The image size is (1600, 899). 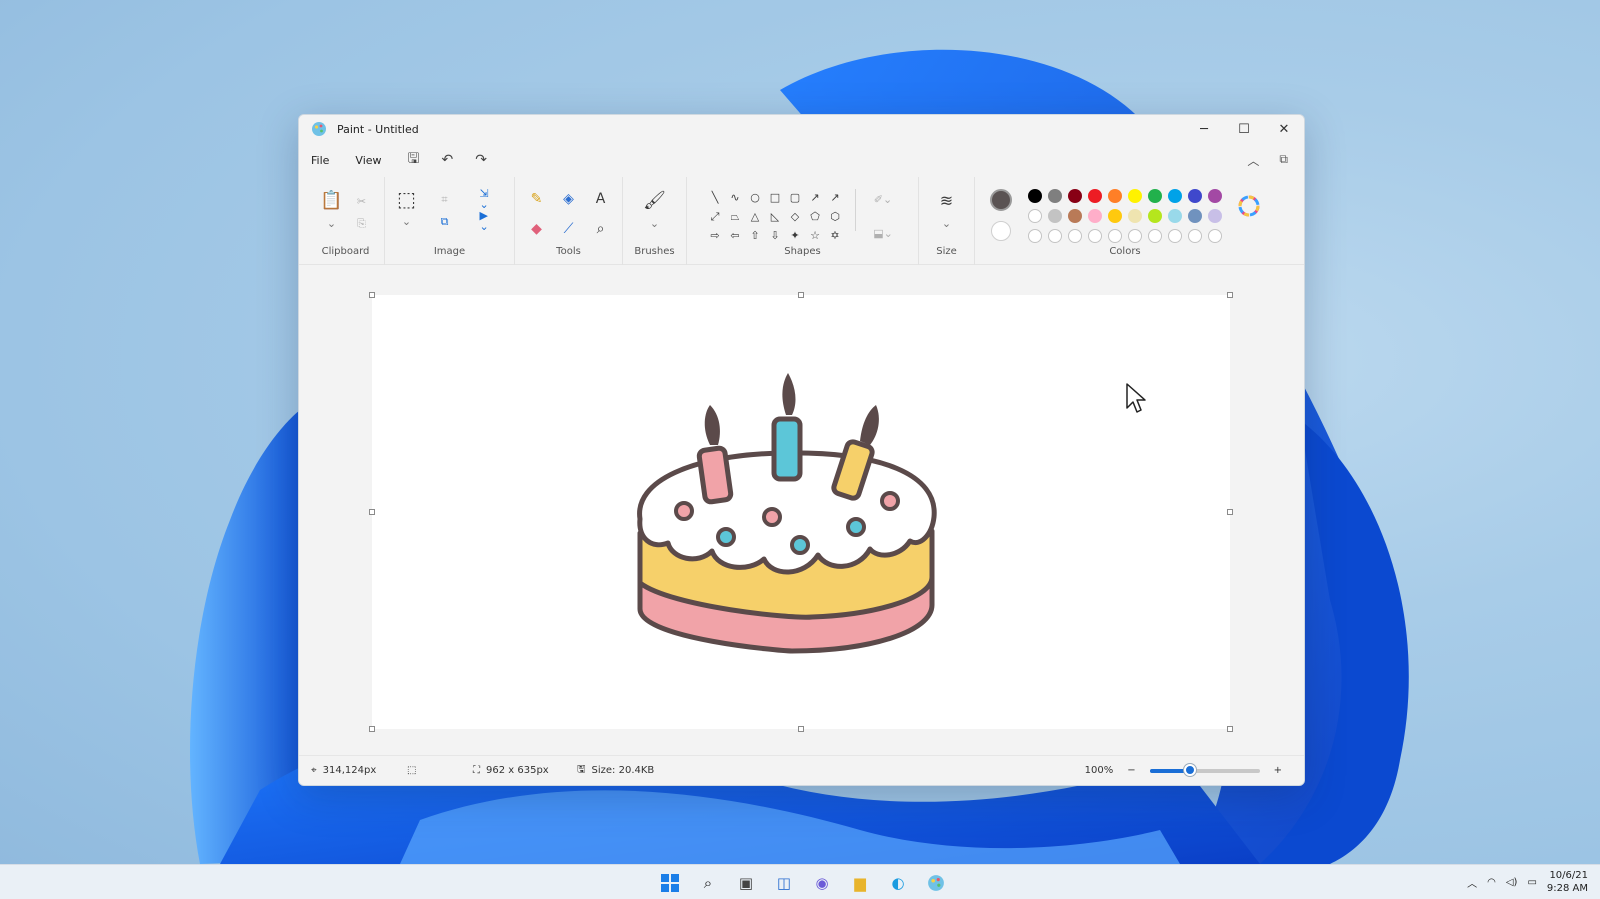 I want to click on rotate-icon: ▶ ⌄, so click(x=488, y=221).